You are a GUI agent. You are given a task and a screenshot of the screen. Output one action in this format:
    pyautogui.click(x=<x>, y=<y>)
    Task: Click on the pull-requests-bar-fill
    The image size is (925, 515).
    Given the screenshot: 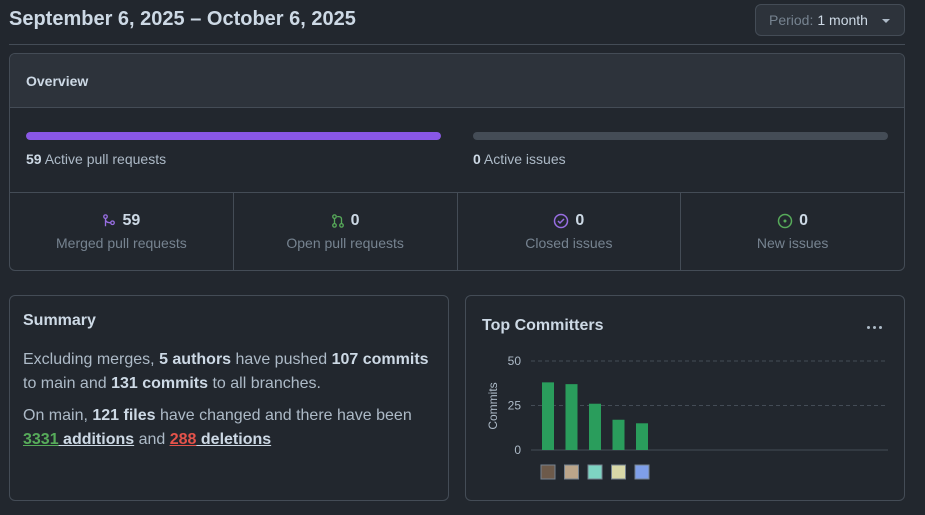 What is the action you would take?
    pyautogui.click(x=233, y=136)
    